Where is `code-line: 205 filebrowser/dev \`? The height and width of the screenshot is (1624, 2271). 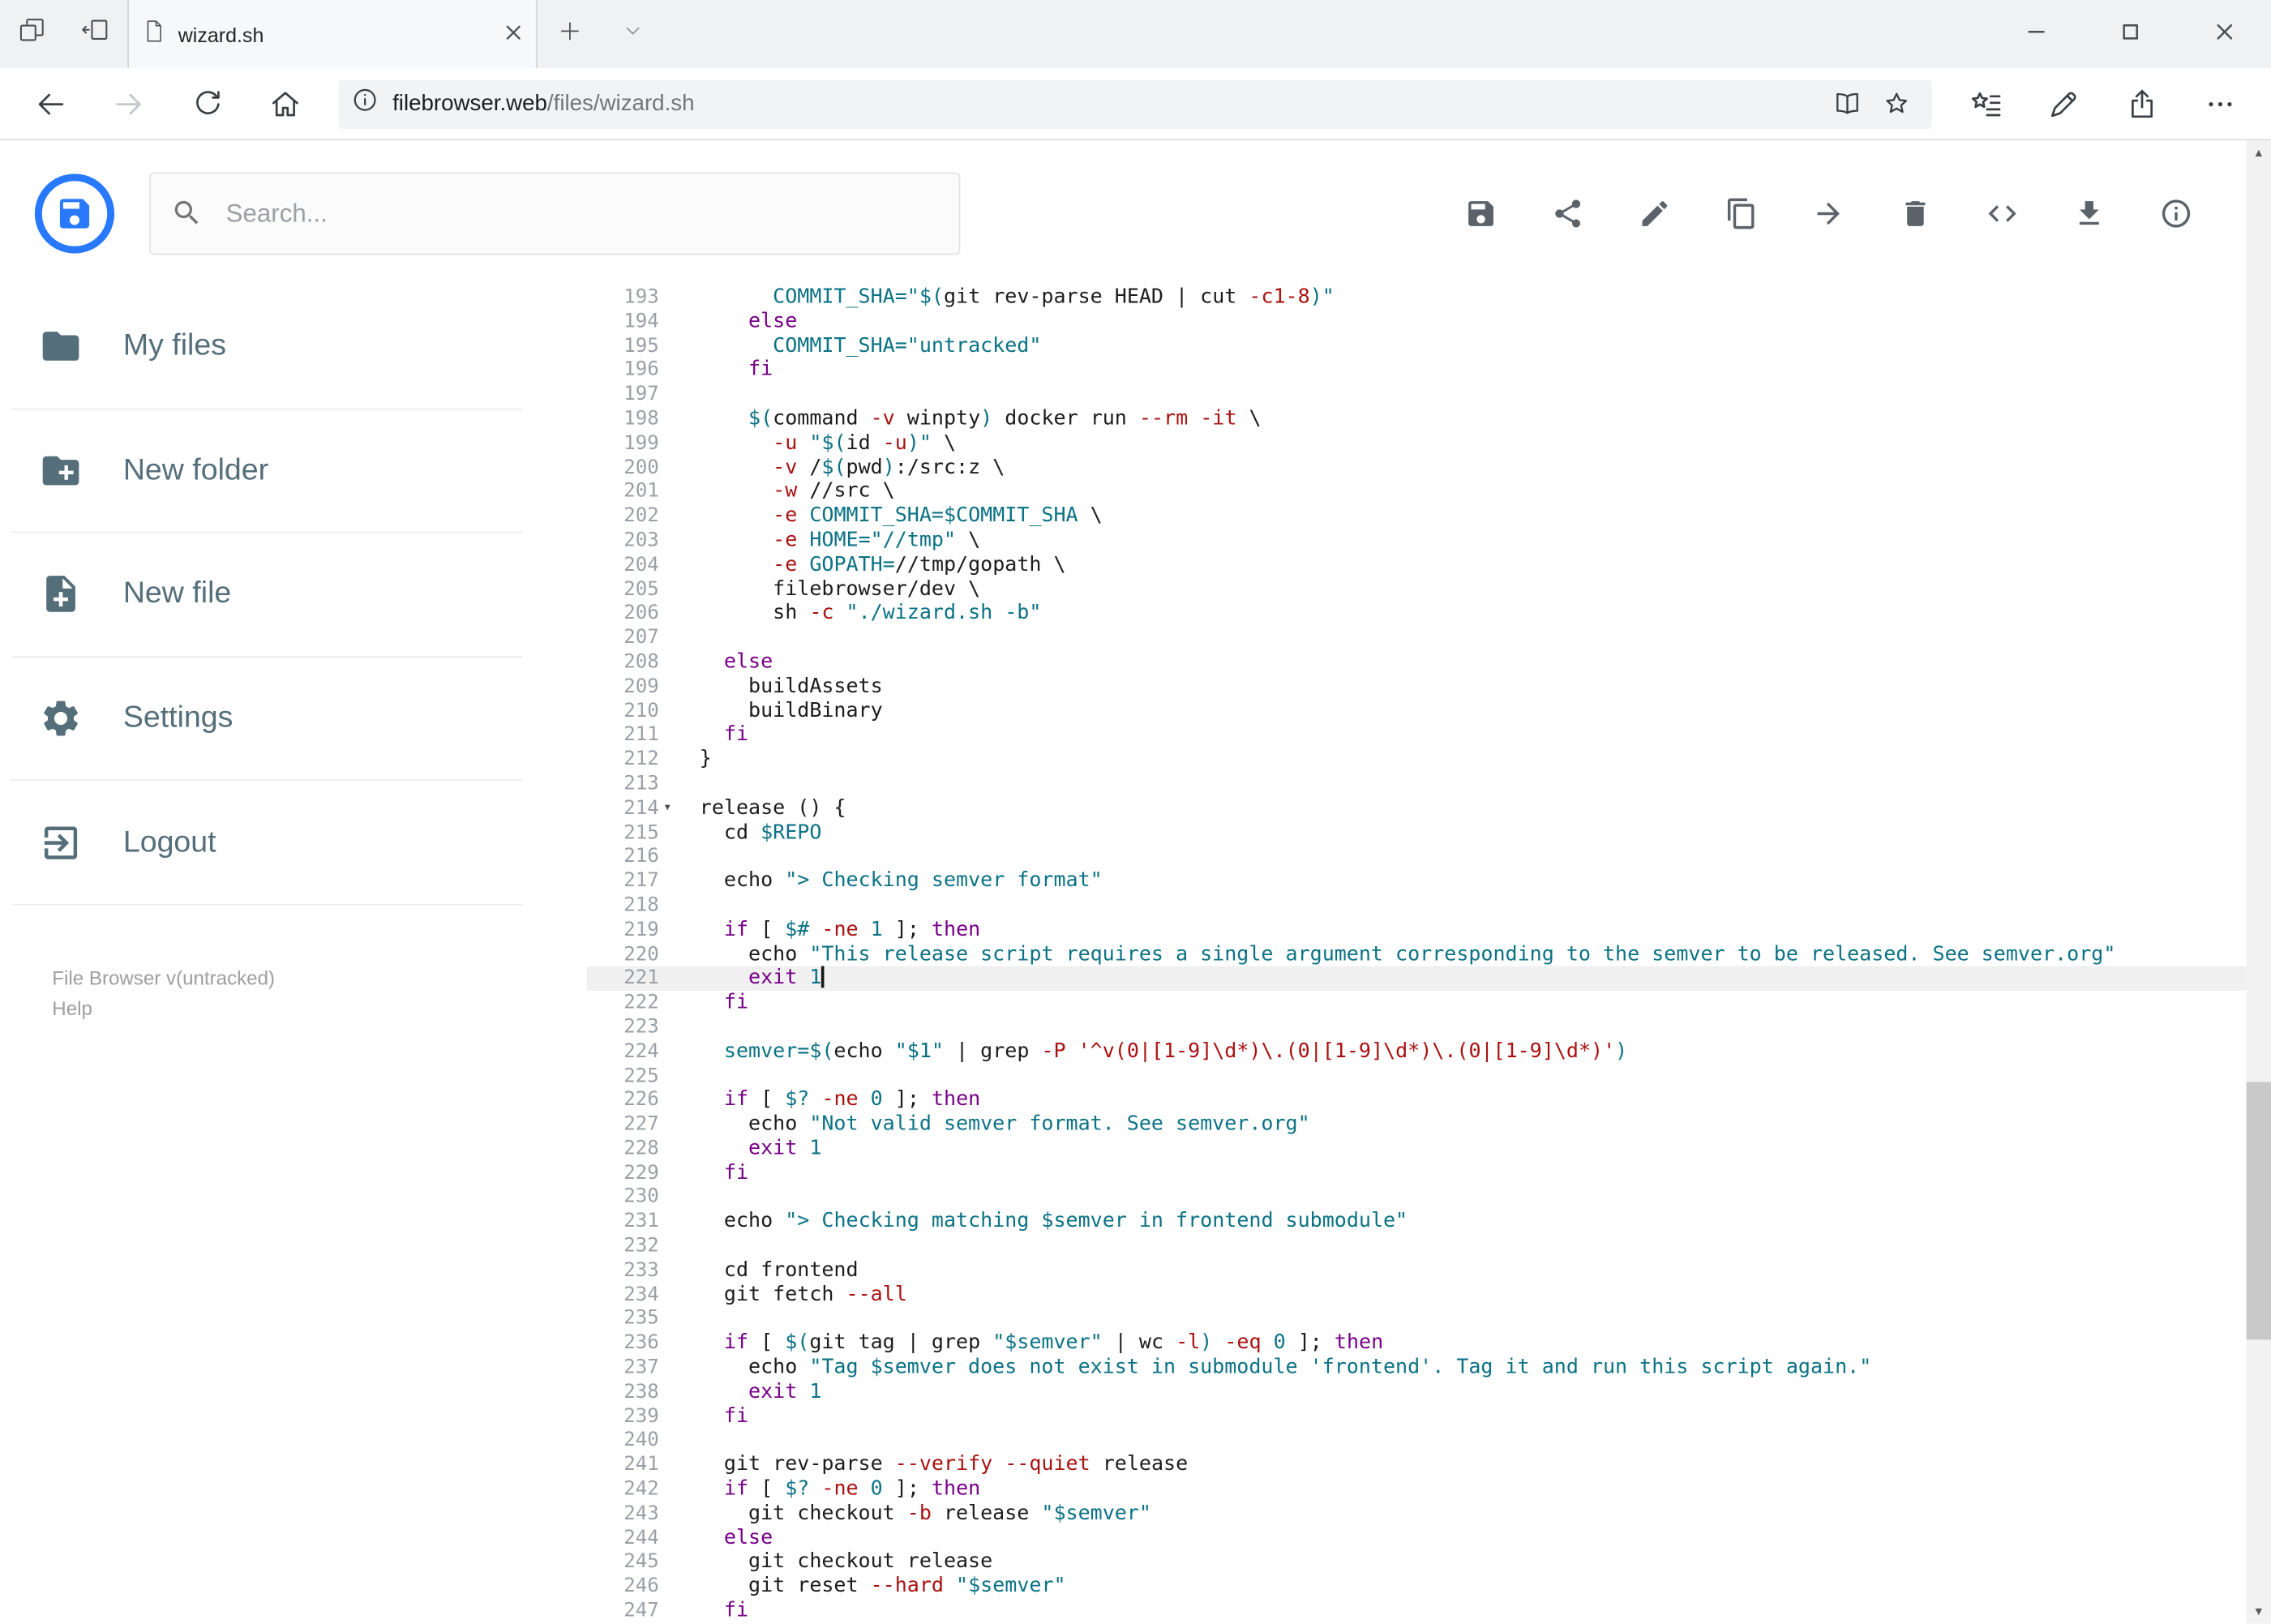 code-line: 205 filebrowser/dev \ is located at coordinates (1416, 590).